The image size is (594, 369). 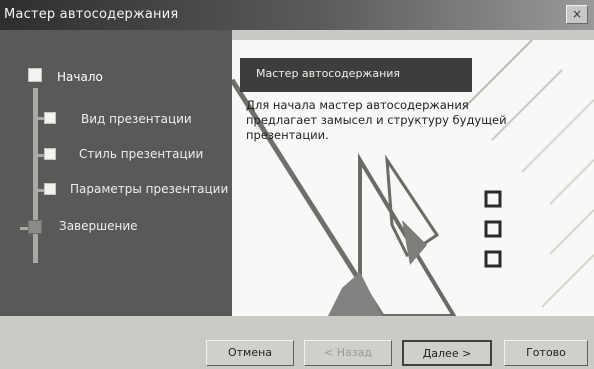 What do you see at coordinates (376, 120) in the screenshot?
I see `description-line: предлагает замысел и структуру будущей` at bounding box center [376, 120].